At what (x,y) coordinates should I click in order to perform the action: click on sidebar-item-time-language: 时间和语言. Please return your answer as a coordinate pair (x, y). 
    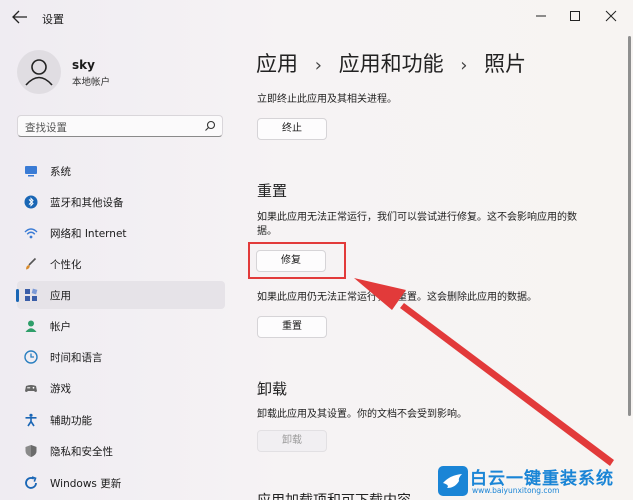
    Looking at the image, I should click on (121, 357).